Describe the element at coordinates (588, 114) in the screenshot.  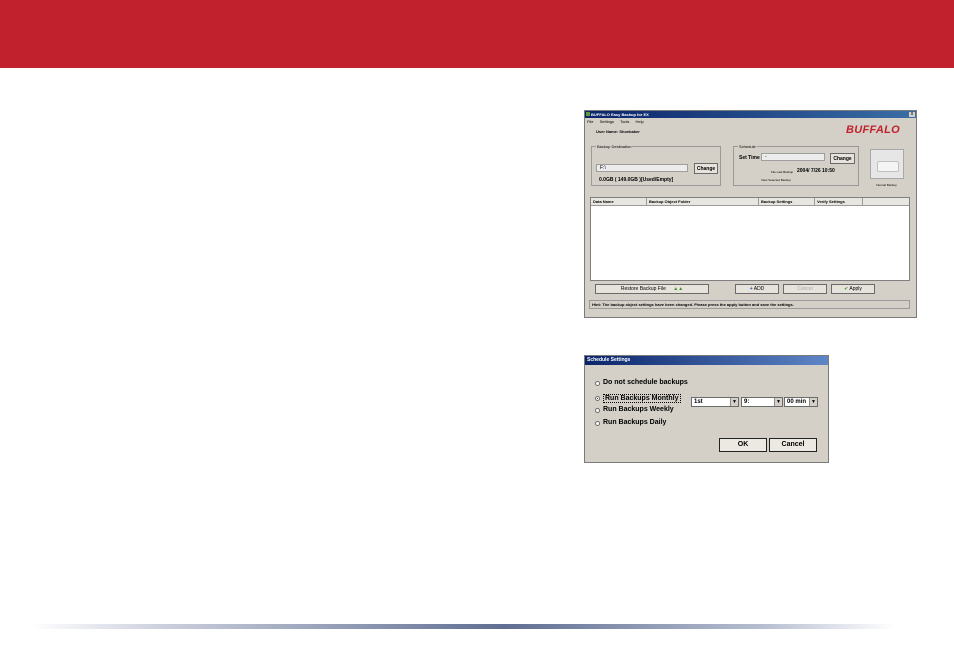
I see `app-icon` at that location.